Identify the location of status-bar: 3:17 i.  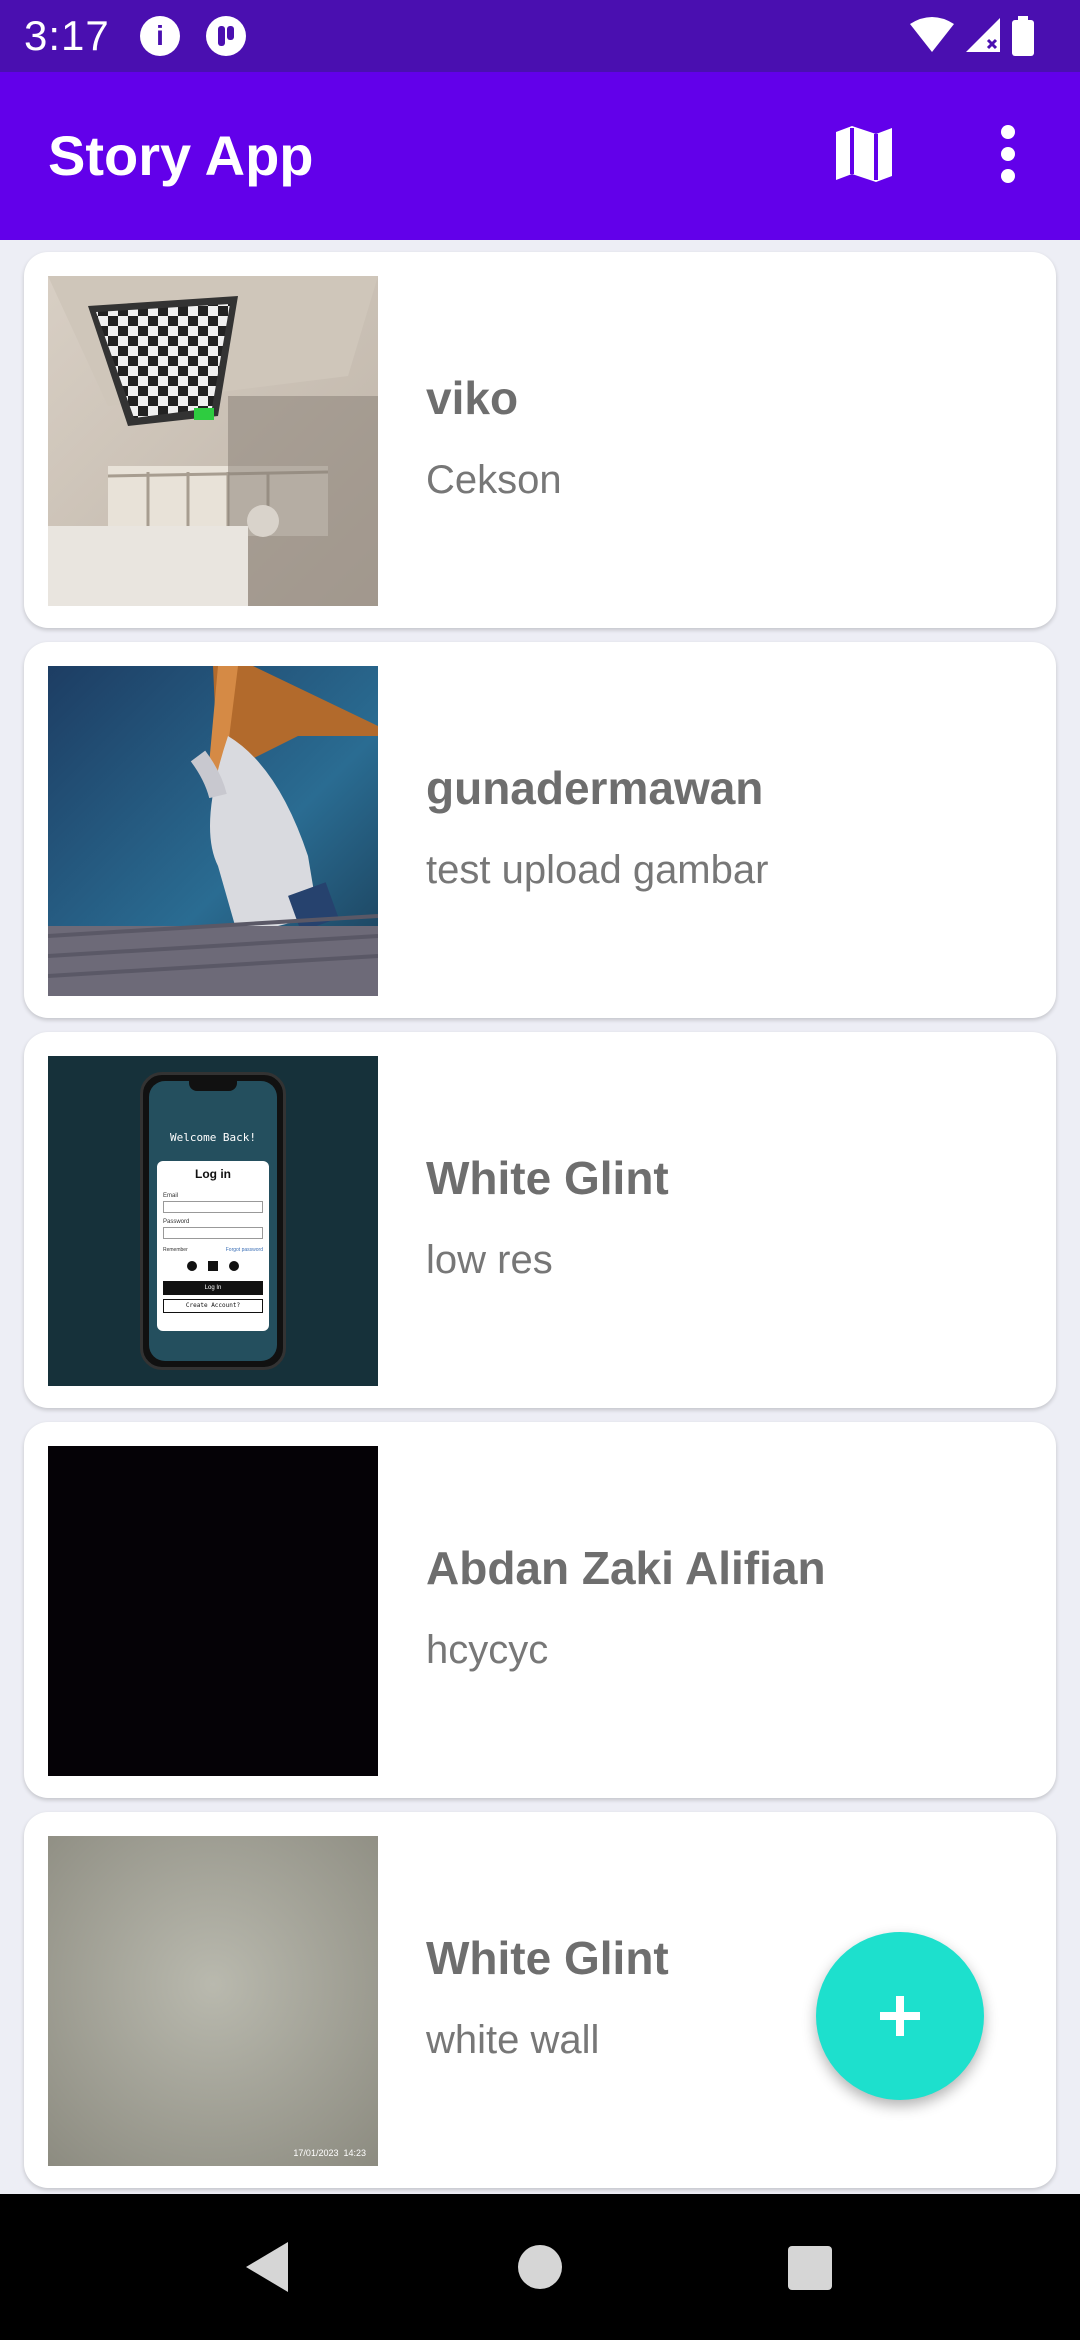
(540, 36).